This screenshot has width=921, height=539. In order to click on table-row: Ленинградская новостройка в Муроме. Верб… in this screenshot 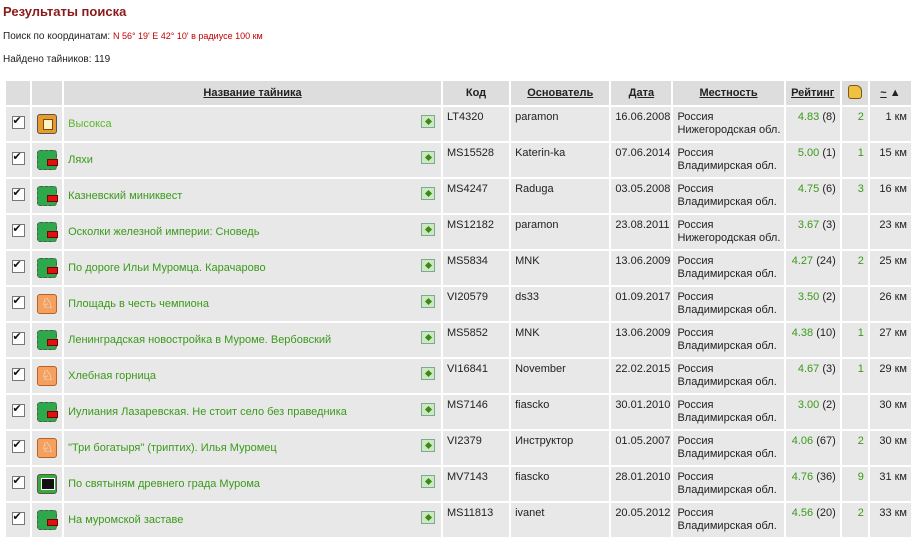, I will do `click(458, 340)`.